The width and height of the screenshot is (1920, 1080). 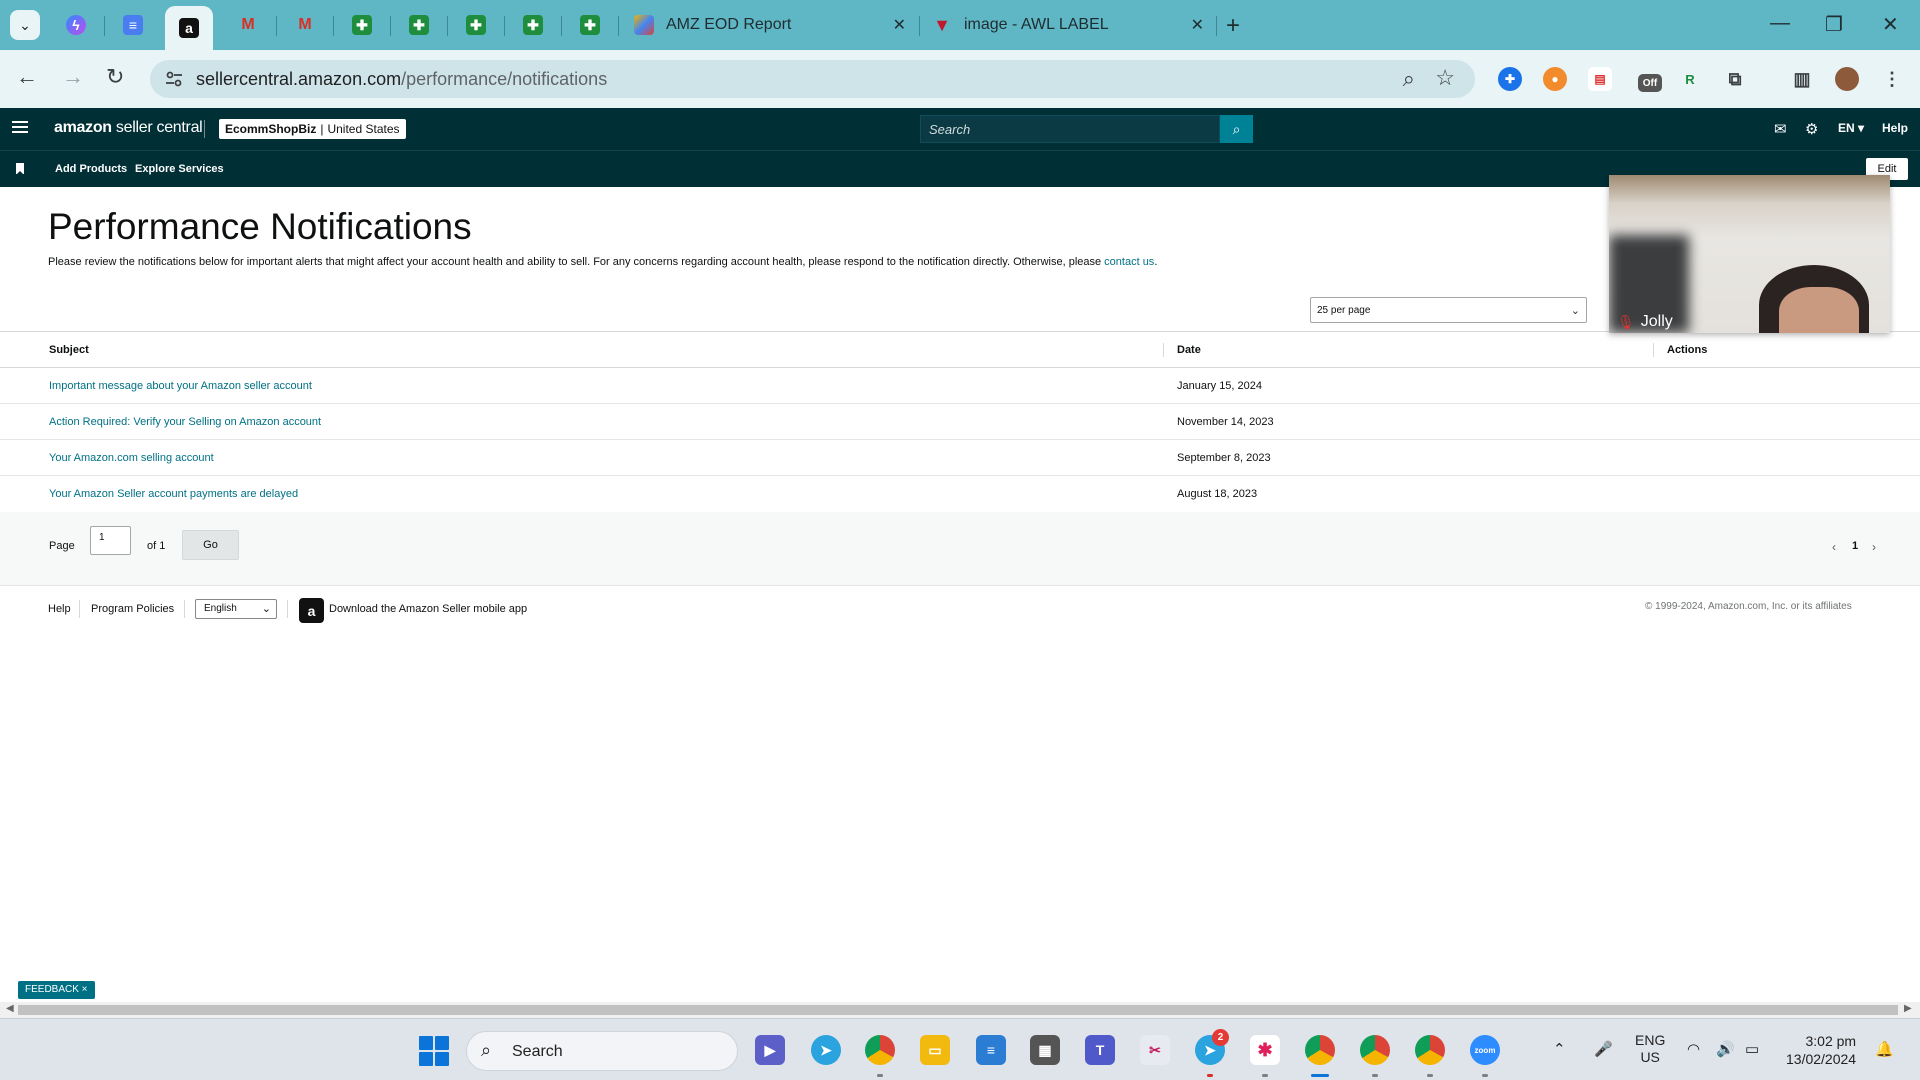 What do you see at coordinates (1895, 128) in the screenshot?
I see `help-link: Help` at bounding box center [1895, 128].